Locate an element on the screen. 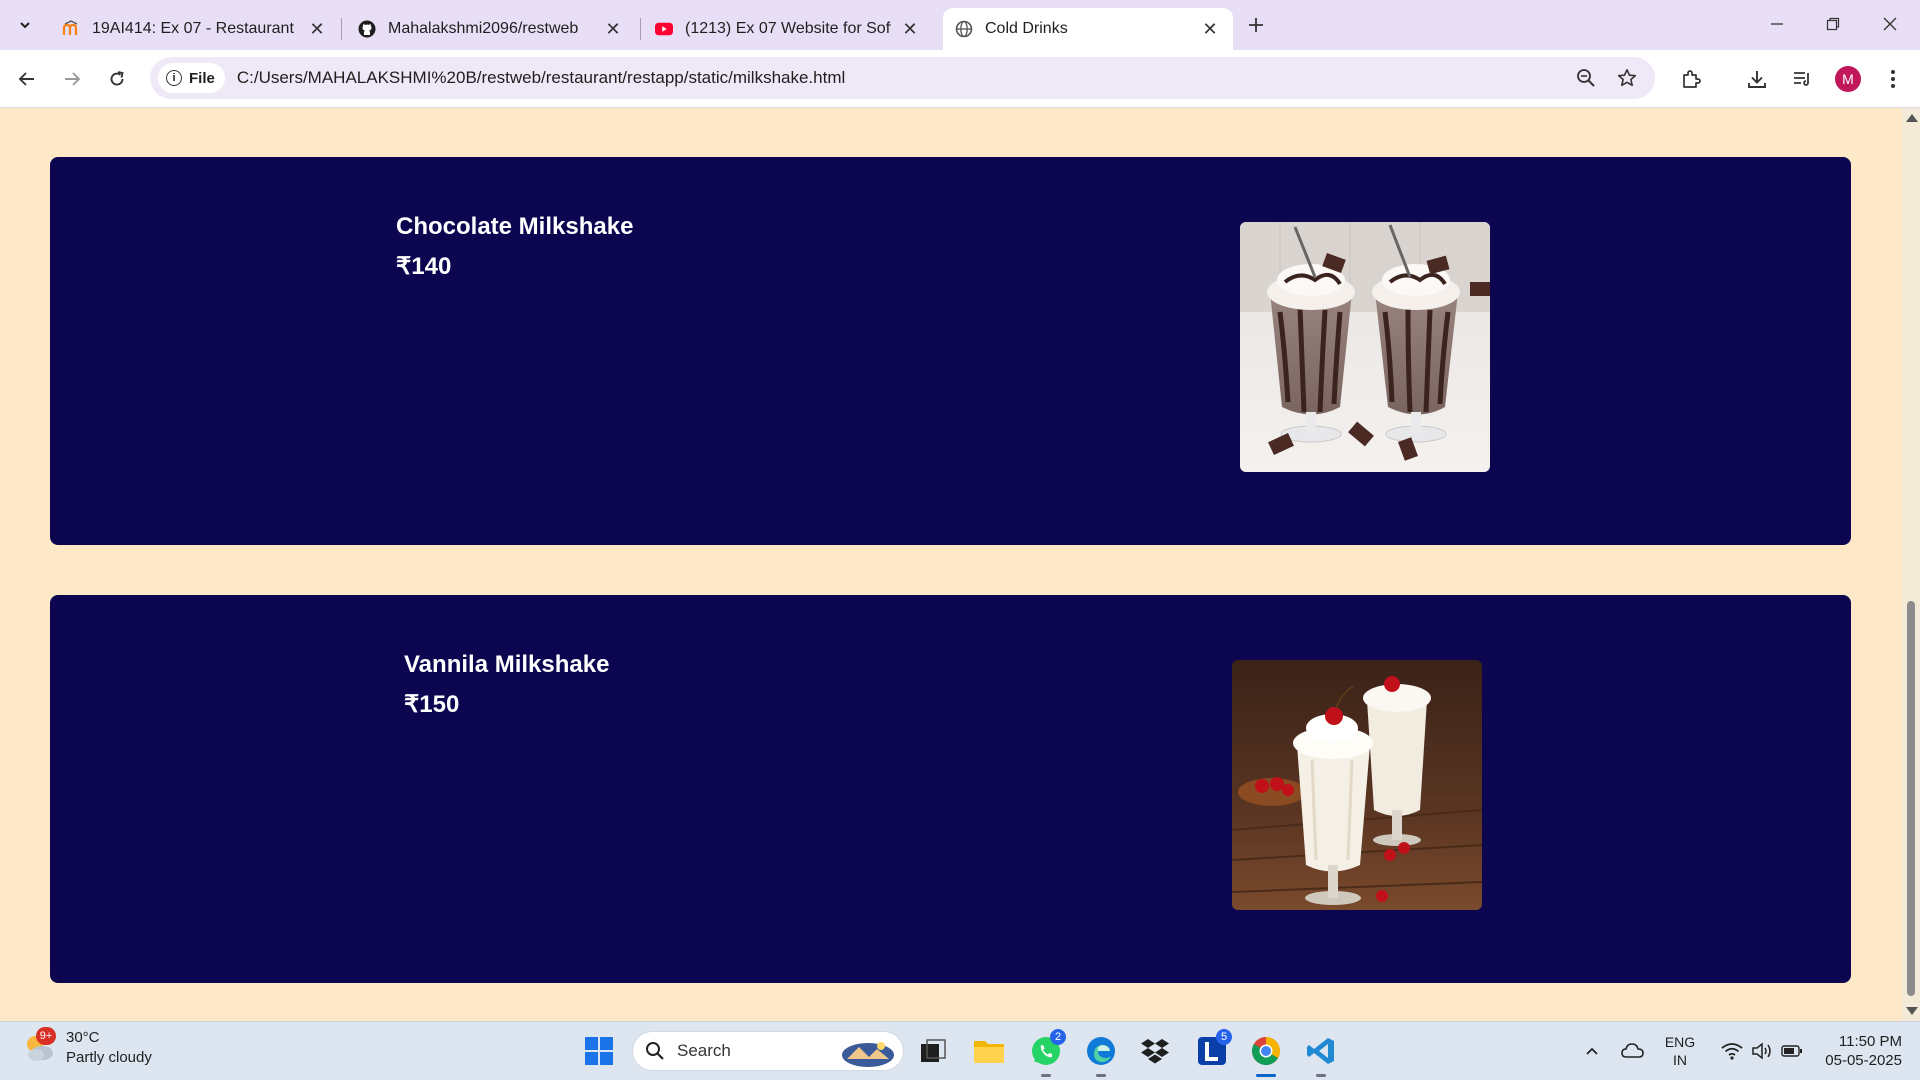  volume-icon is located at coordinates (1761, 1051).